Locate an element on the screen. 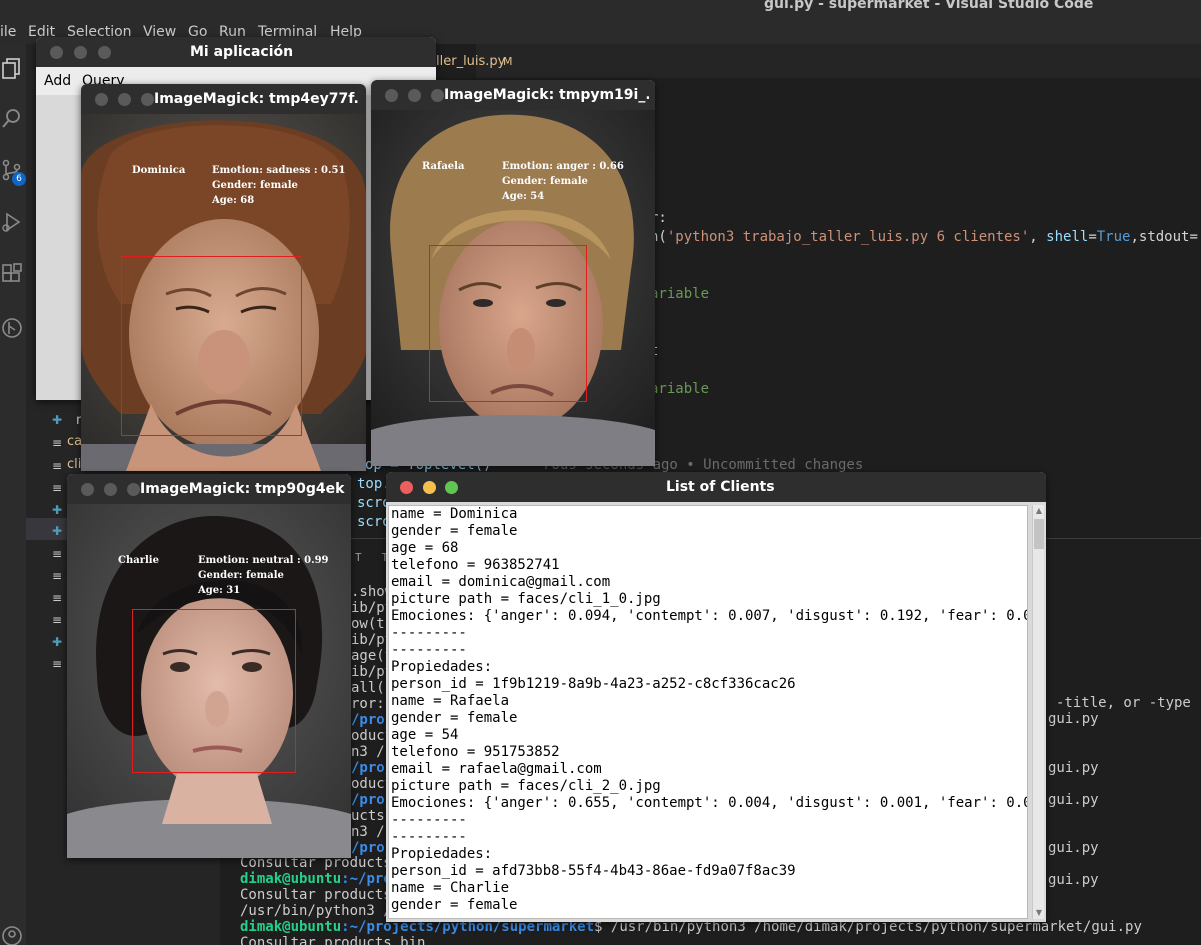 Image resolution: width=1201 pixels, height=945 pixels. tab-modified-marker: M is located at coordinates (508, 61).